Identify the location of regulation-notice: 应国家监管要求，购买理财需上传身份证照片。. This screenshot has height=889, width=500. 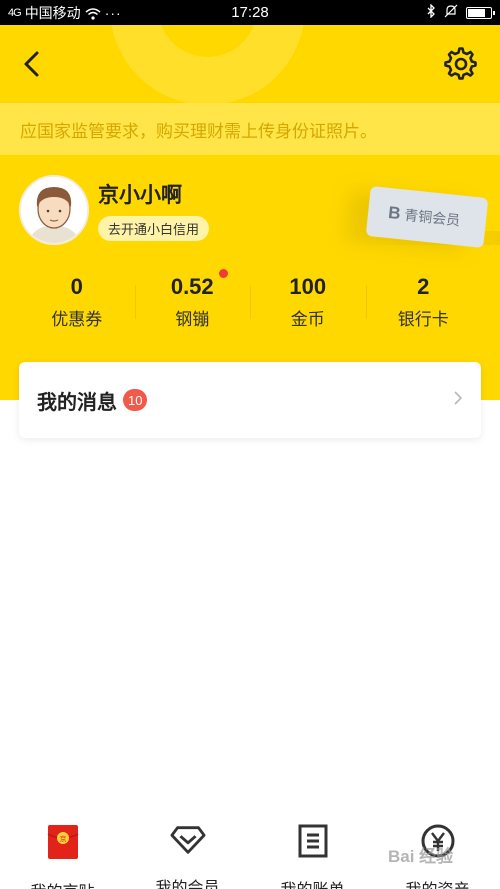
(250, 129).